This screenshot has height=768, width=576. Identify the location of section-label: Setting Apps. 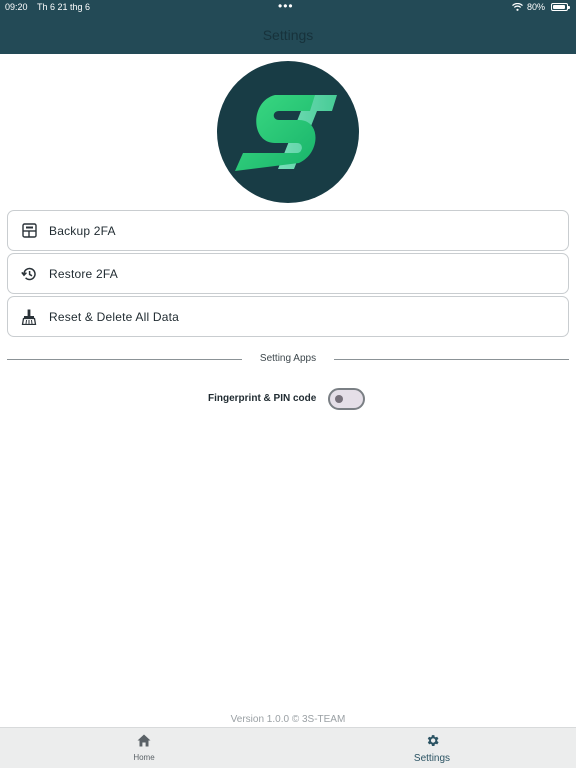
(288, 358).